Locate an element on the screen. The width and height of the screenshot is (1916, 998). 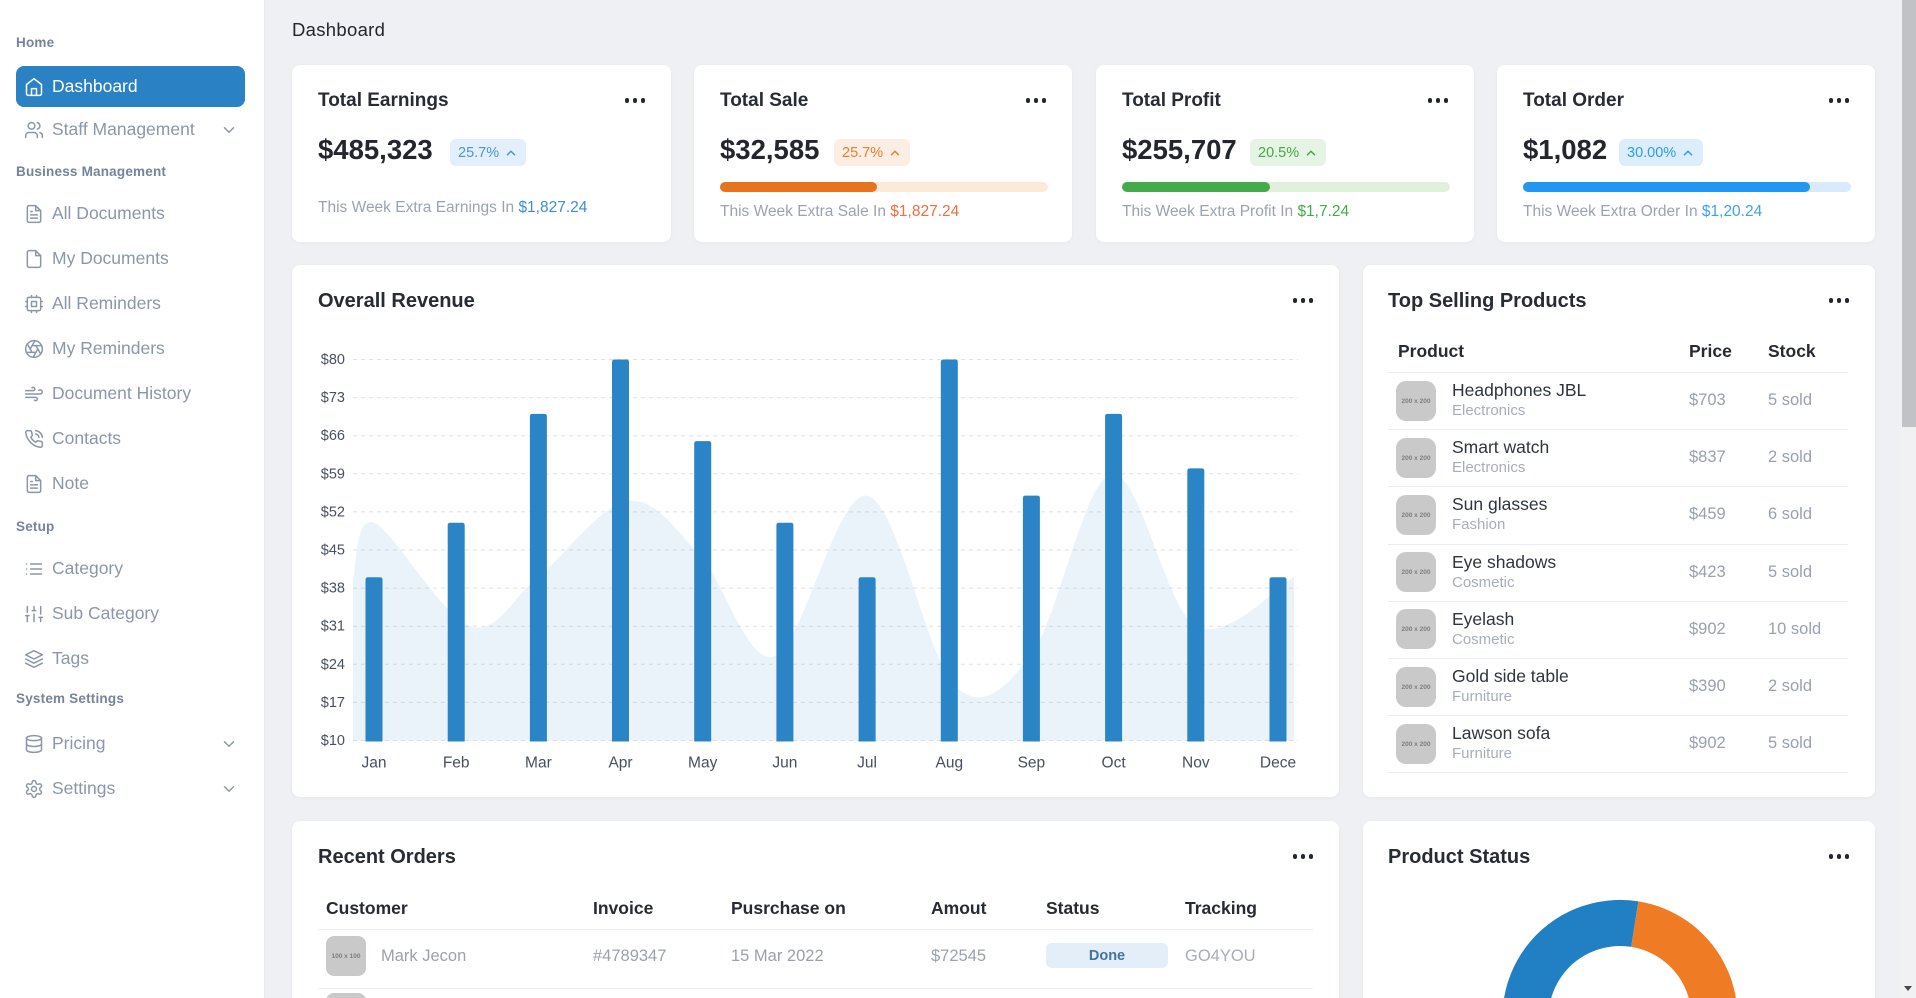
svg-text: $73 is located at coordinates (333, 398).